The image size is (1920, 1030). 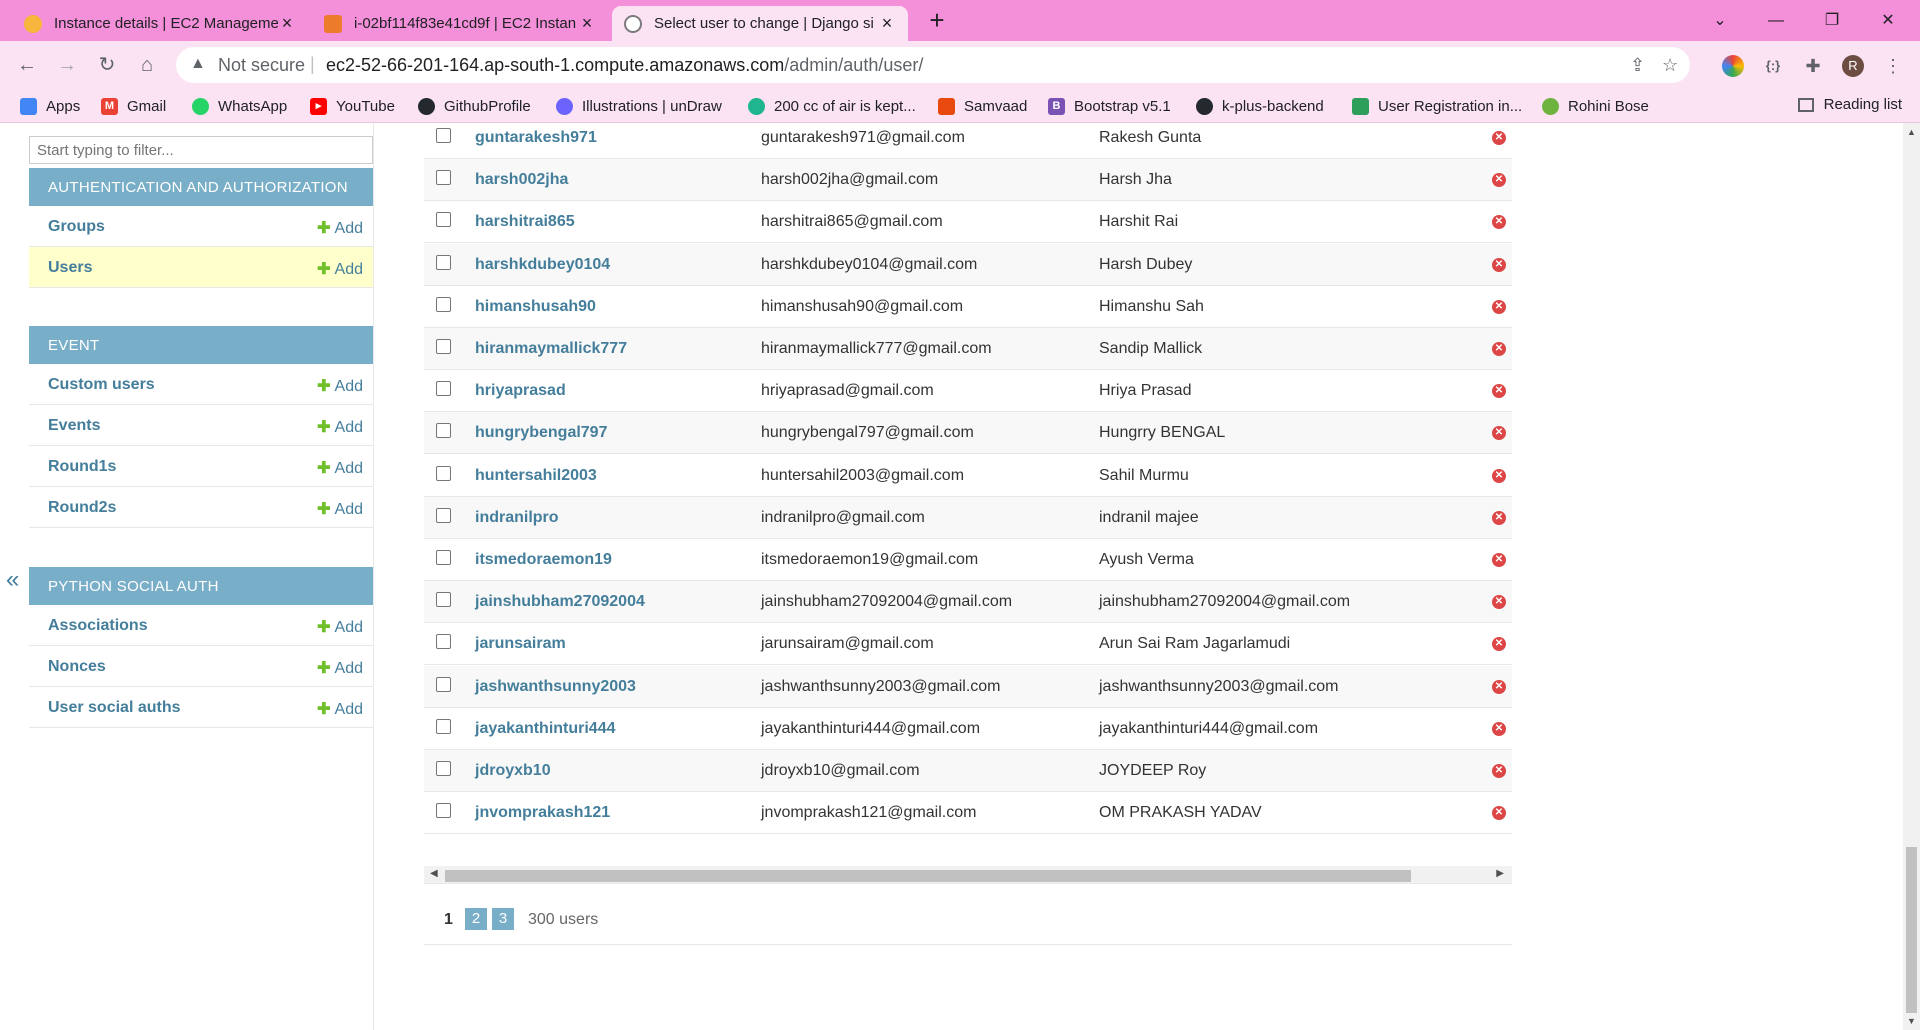 I want to click on minimize-icon: —, so click(x=1776, y=21).